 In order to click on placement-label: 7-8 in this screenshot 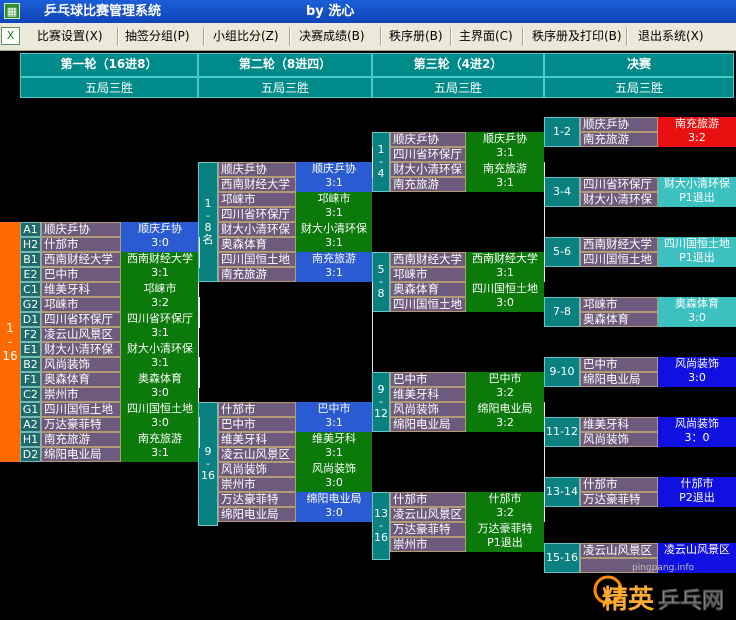, I will do `click(562, 312)`.